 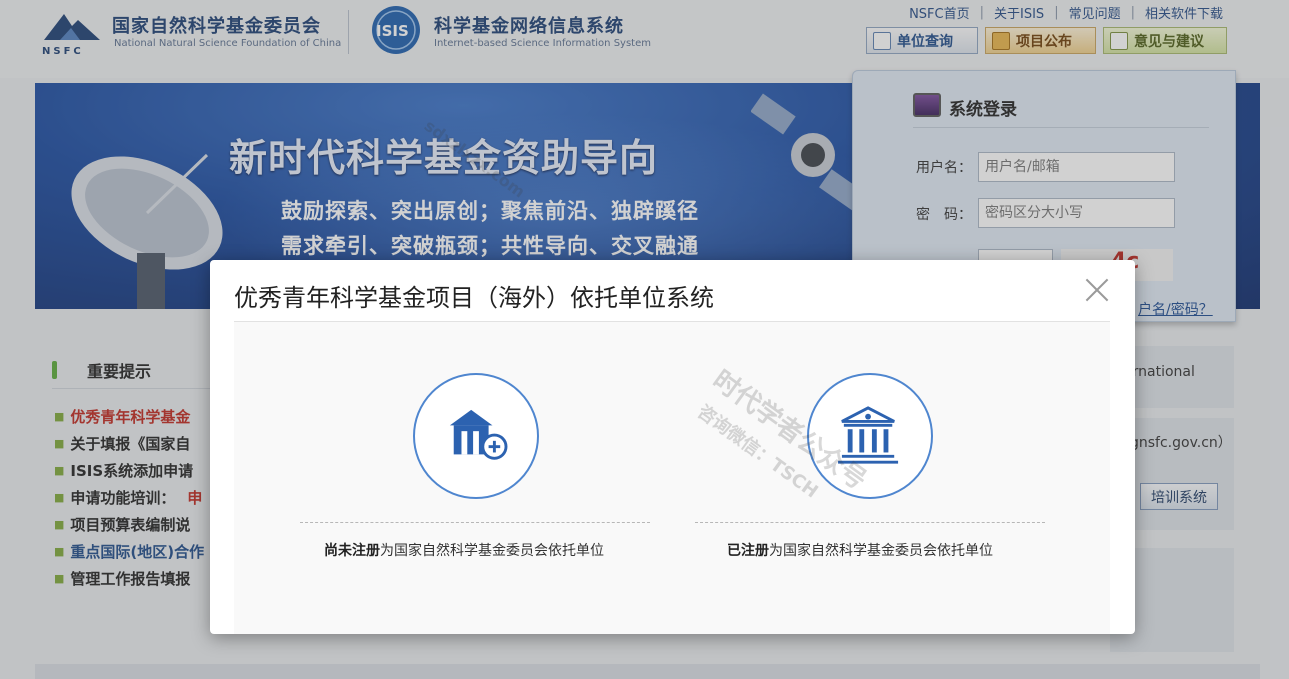 I want to click on option-registered-circle, so click(x=870, y=436).